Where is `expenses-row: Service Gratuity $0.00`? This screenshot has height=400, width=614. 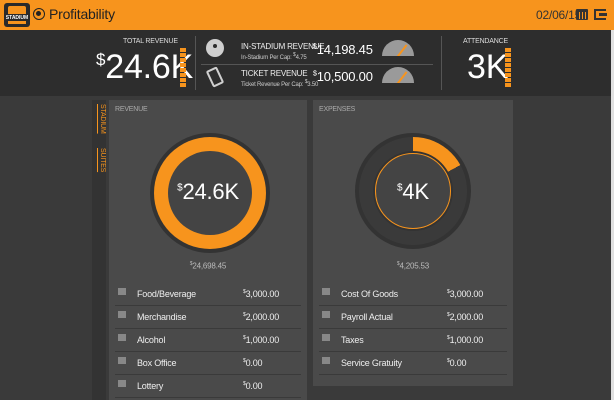 expenses-row: Service Gratuity $0.00 is located at coordinates (413, 364).